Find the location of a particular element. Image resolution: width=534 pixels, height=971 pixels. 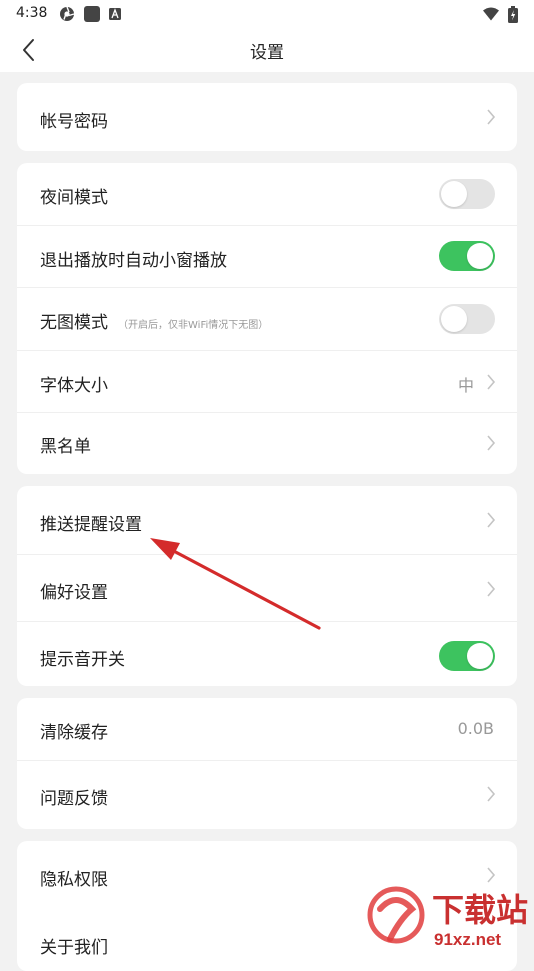

no-image-mode-label: 无图模式 （开启后，仅非WiFi情况下无图） is located at coordinates (154, 320).